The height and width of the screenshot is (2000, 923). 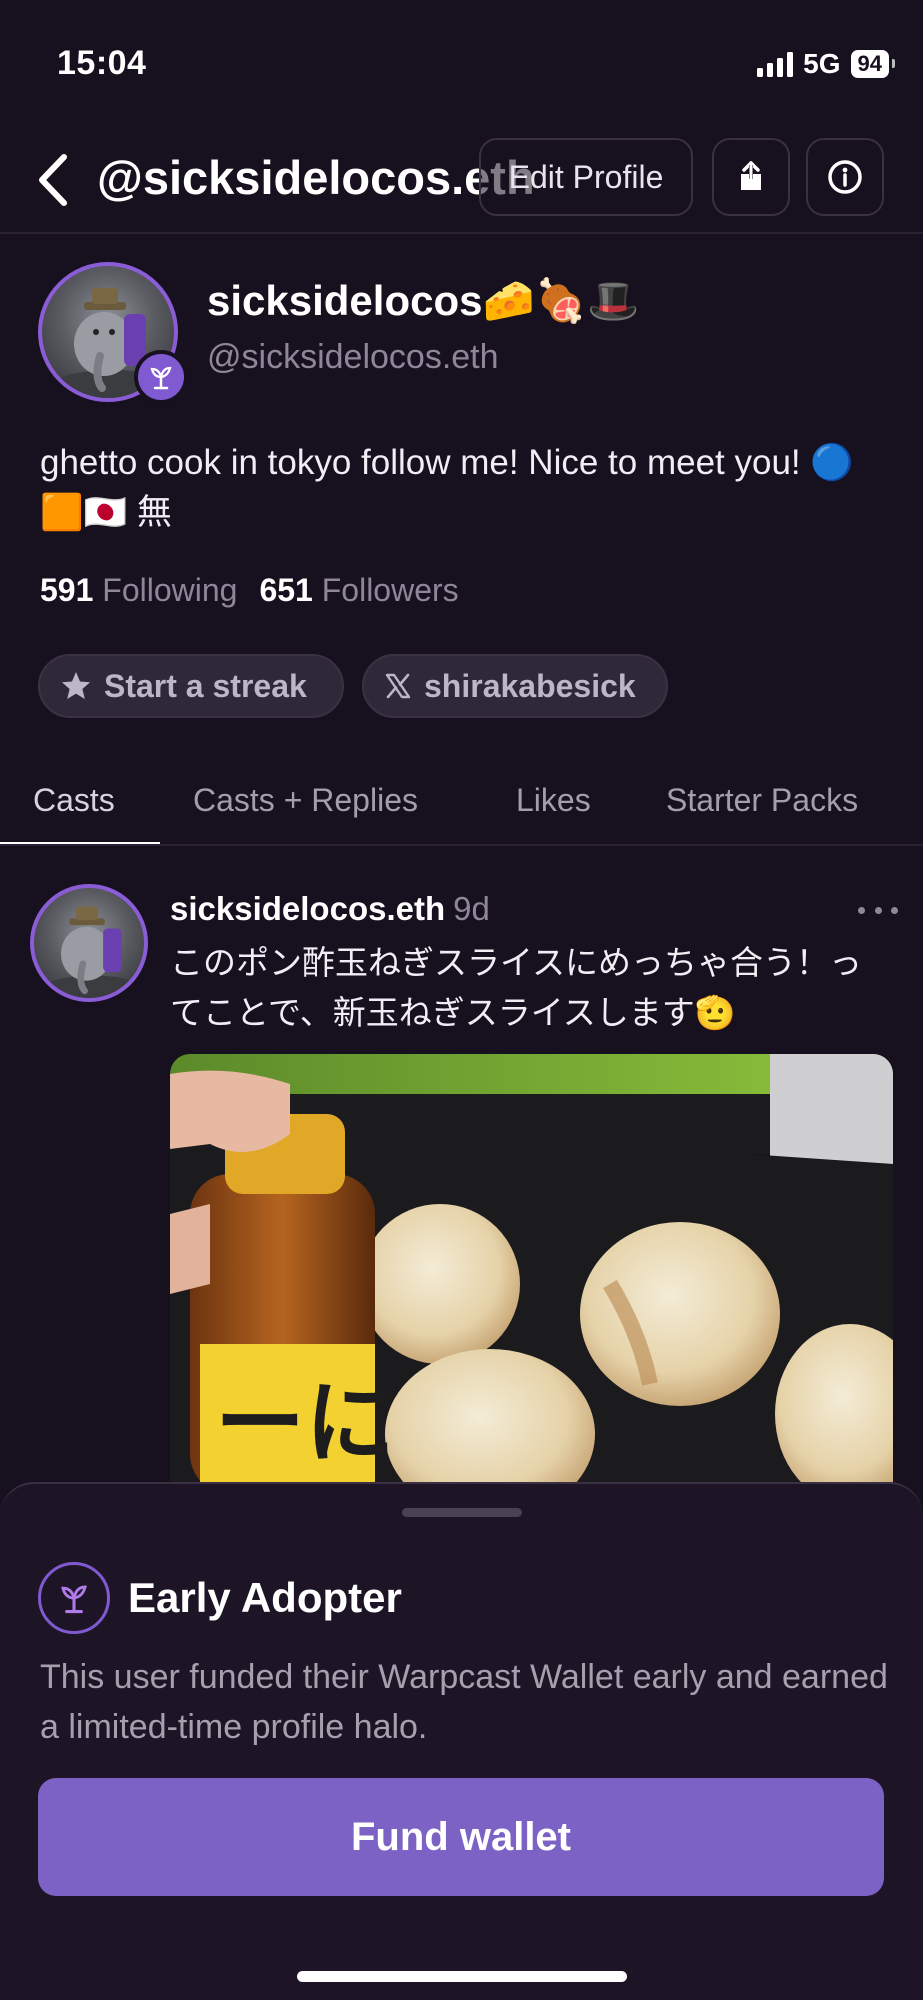 I want to click on network-type: 5G, so click(x=822, y=63).